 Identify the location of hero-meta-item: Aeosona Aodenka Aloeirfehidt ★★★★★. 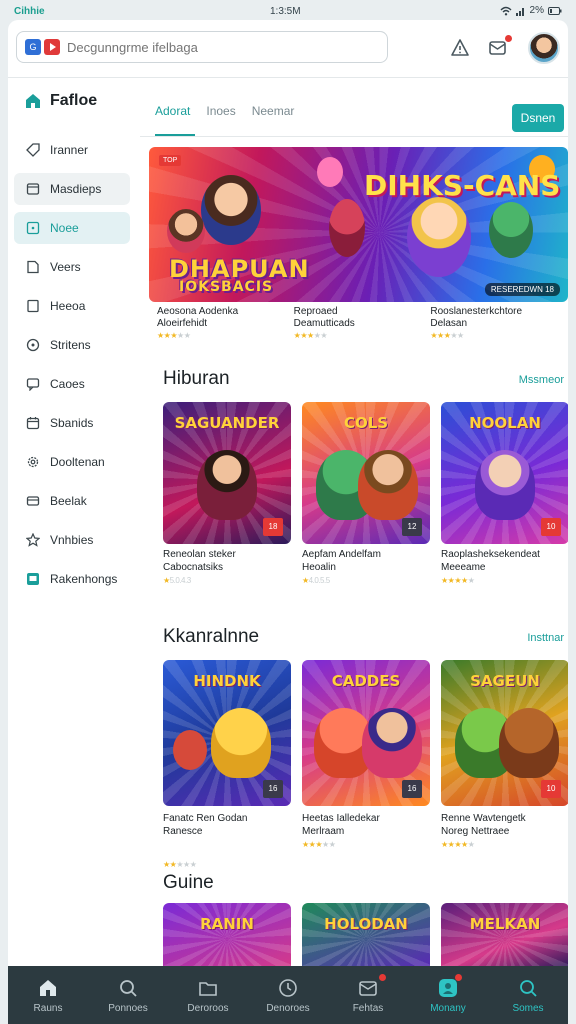
(225, 324).